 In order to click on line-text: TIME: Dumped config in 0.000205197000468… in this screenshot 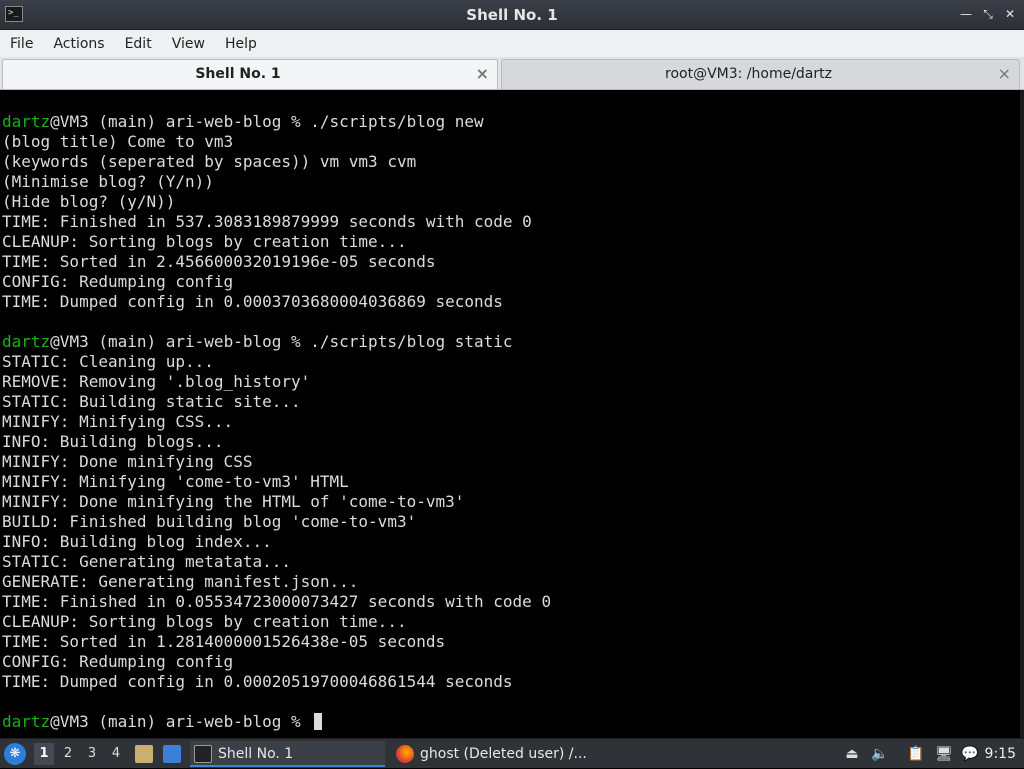, I will do `click(257, 681)`.